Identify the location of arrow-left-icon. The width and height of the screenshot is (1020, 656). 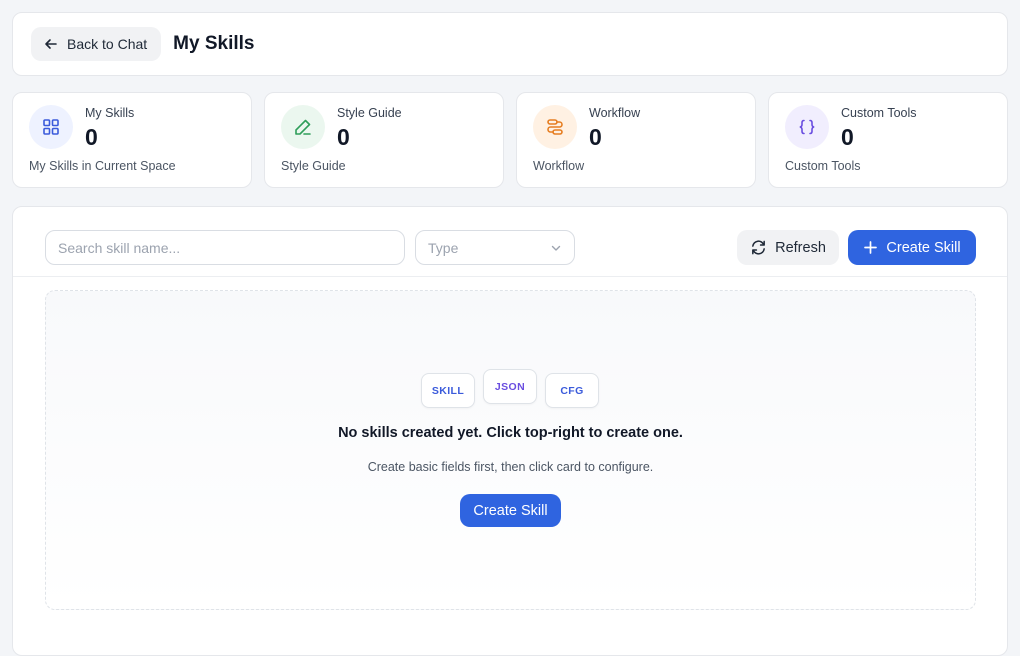
(51, 44).